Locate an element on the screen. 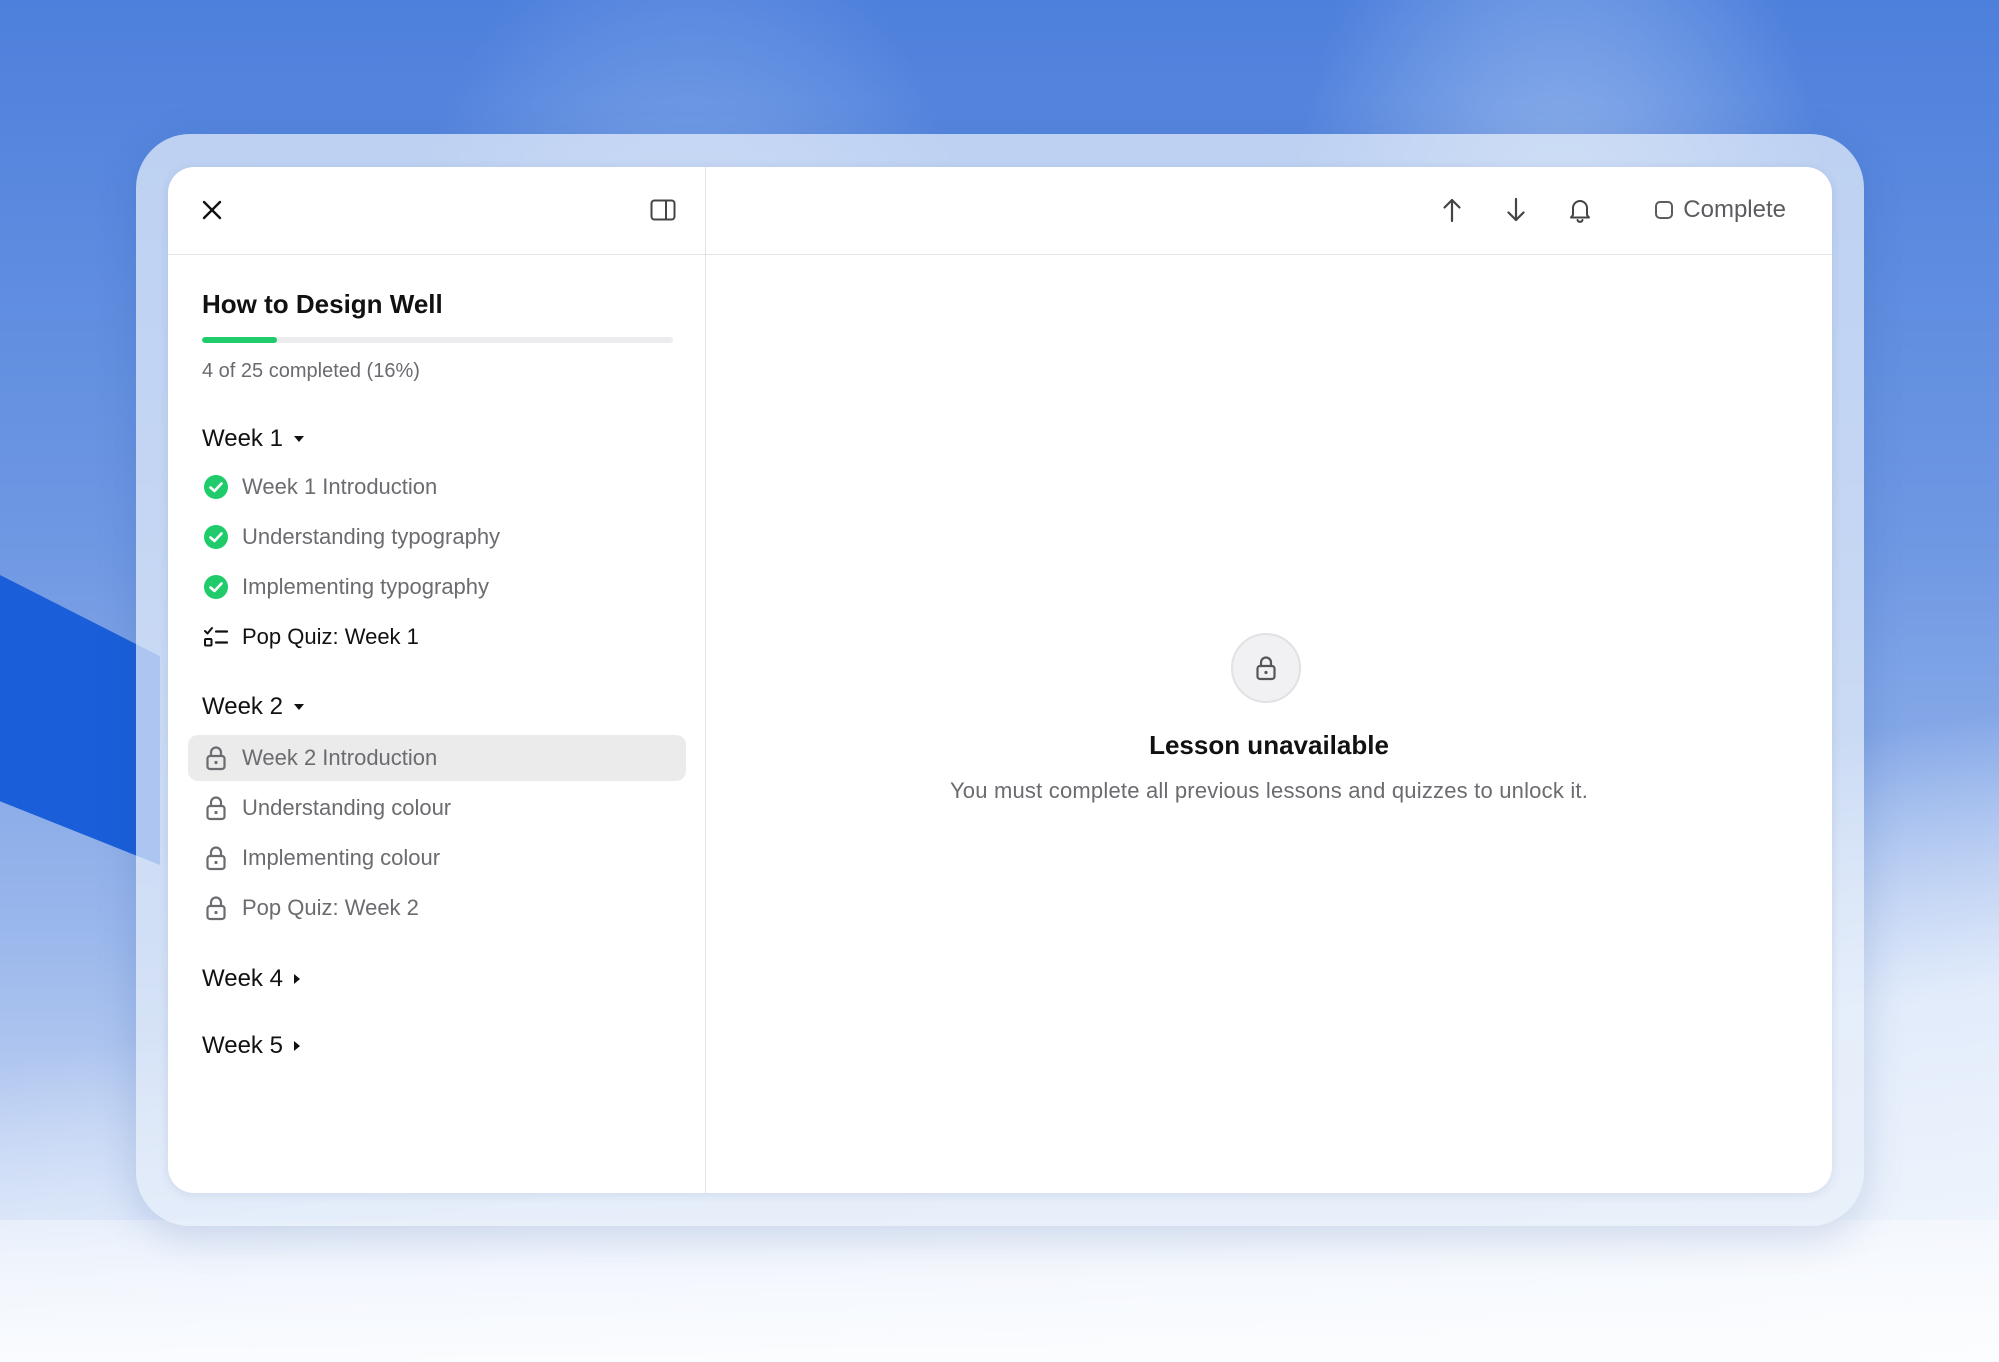 The image size is (1999, 1362). week-header-2: Week 2 is located at coordinates (253, 707).